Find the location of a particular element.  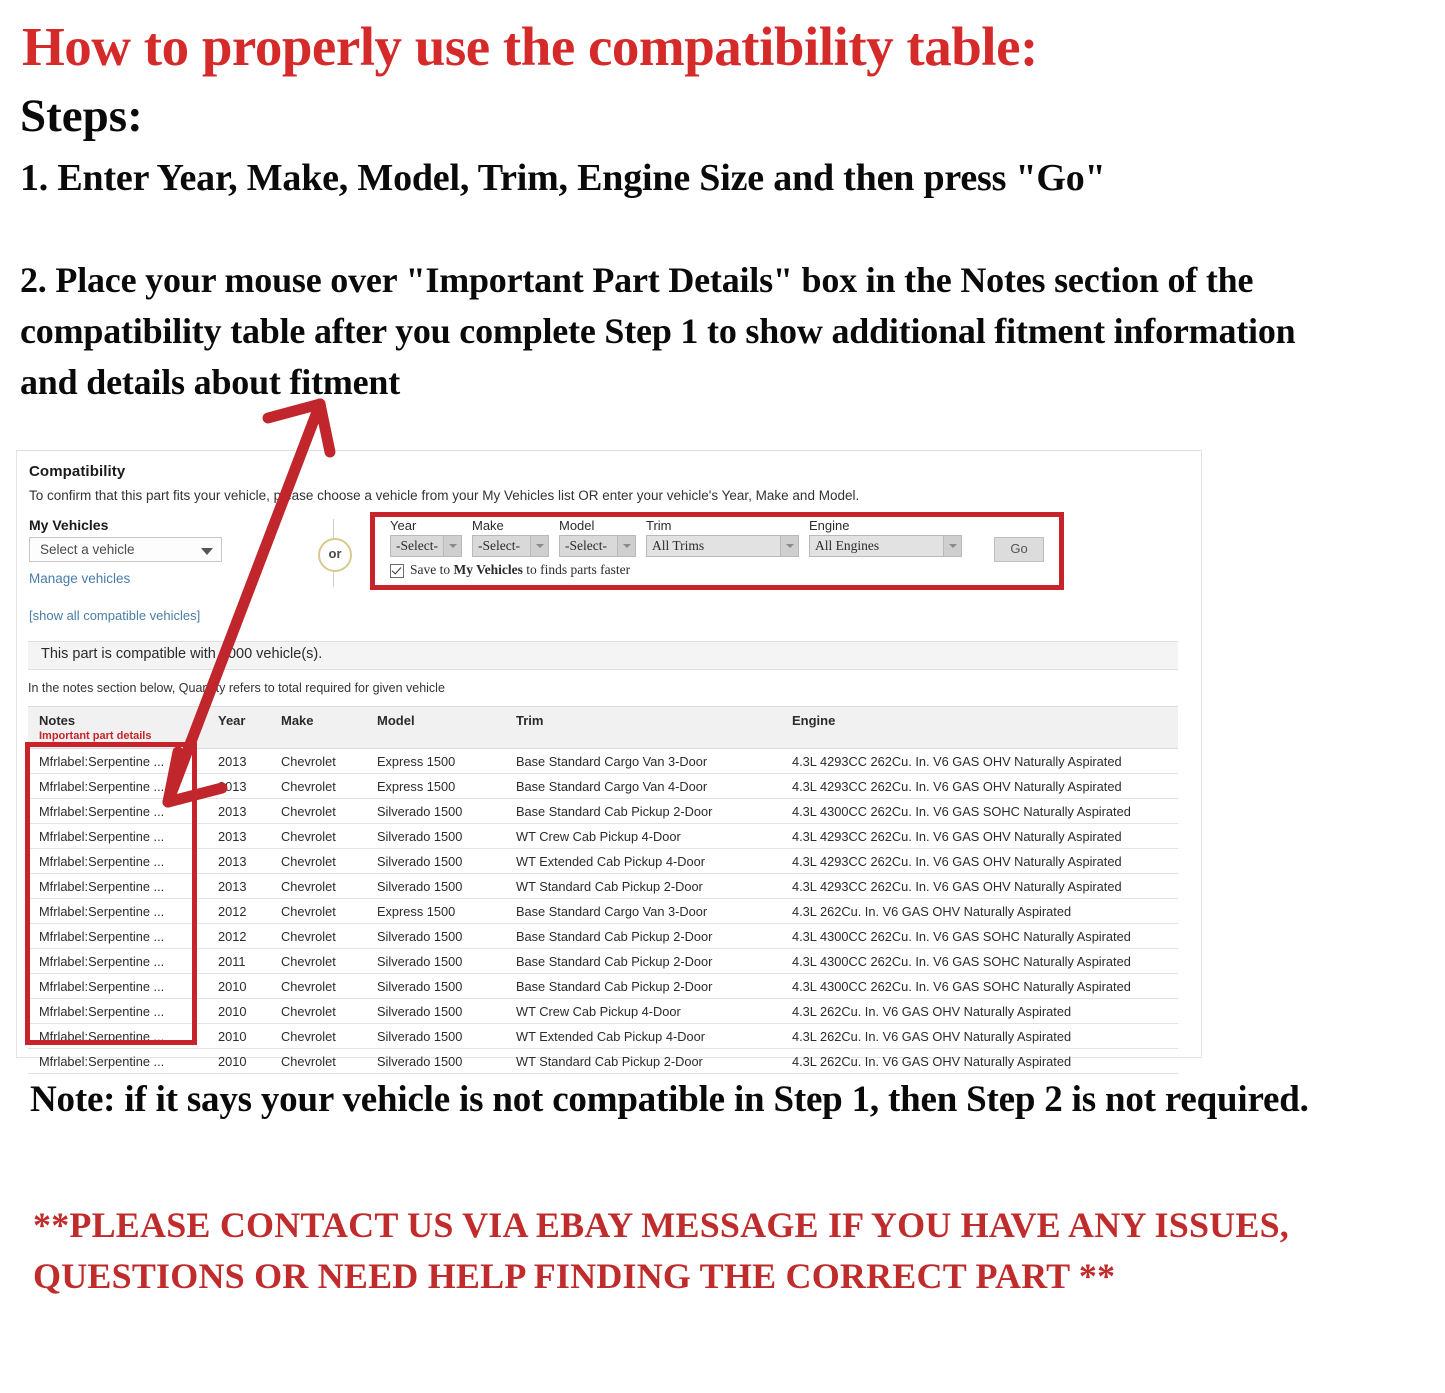

show-all-compatible-vehicles-link: [show all compatible vehicles] is located at coordinates (114, 615).